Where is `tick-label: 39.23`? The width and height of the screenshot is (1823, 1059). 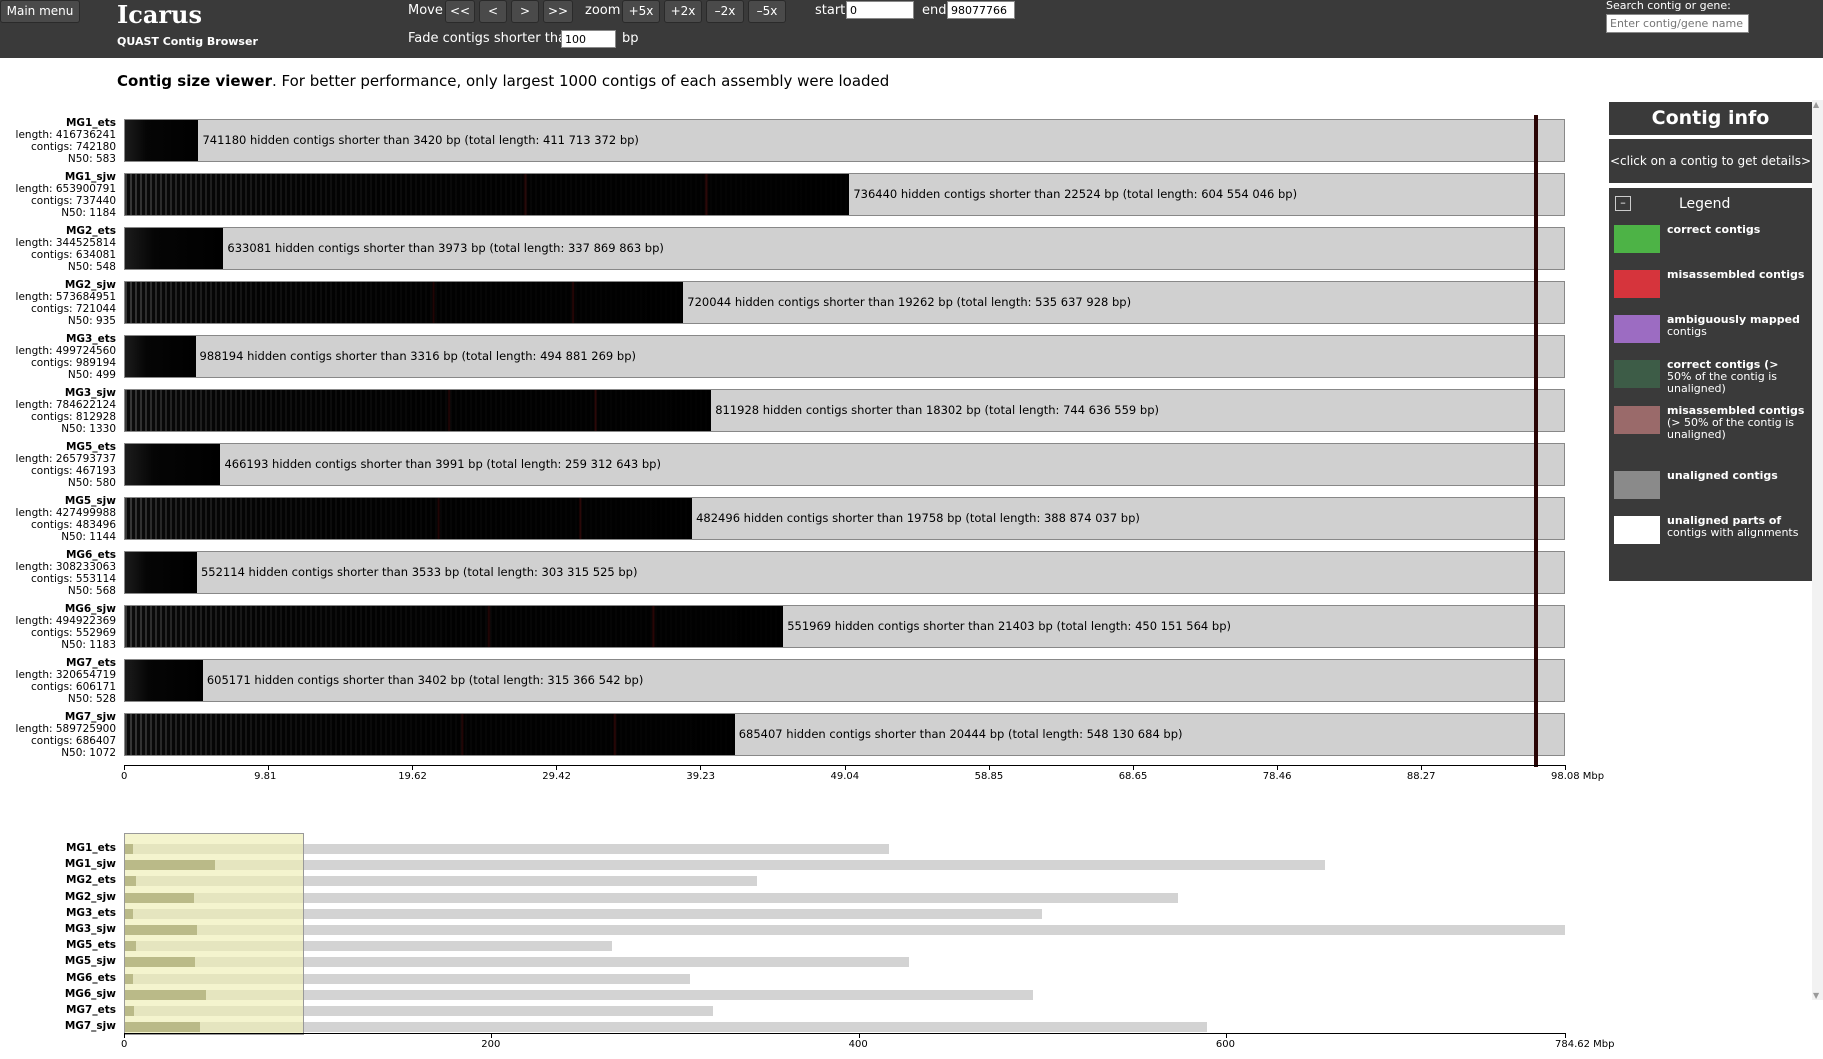
tick-label: 39.23 is located at coordinates (701, 776).